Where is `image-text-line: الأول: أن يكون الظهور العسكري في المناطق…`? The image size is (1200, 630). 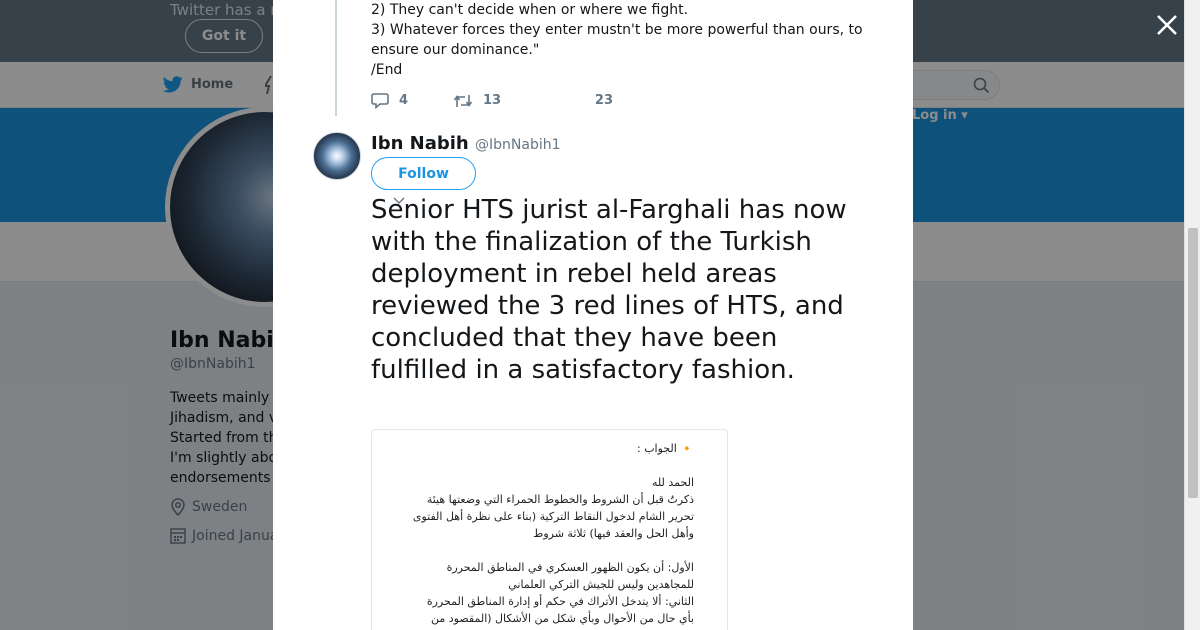 image-text-line: الأول: أن يكون الظهور العسكري في المناطق… is located at coordinates (570, 567).